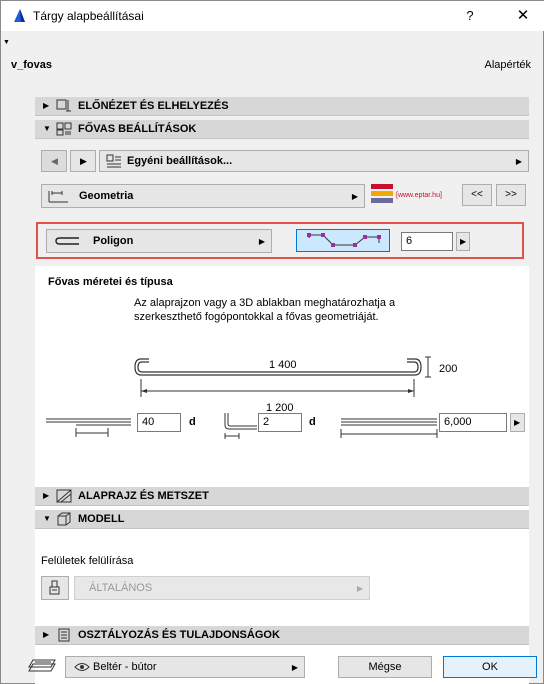 The image size is (544, 684). I want to click on archicad-app-icon, so click(19, 15).